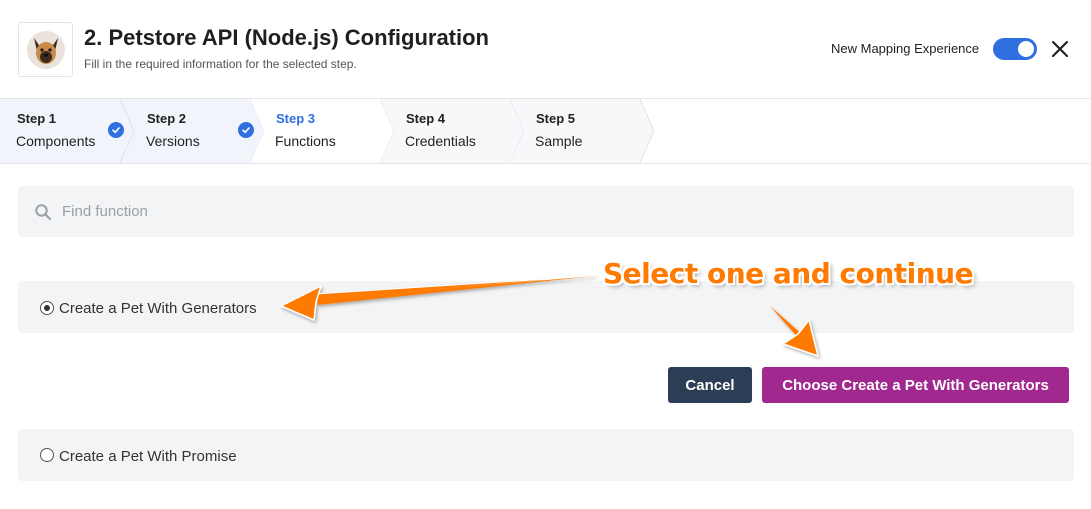 This screenshot has height=509, width=1091. I want to click on step-sample: Step 5 Sample, so click(585, 131).